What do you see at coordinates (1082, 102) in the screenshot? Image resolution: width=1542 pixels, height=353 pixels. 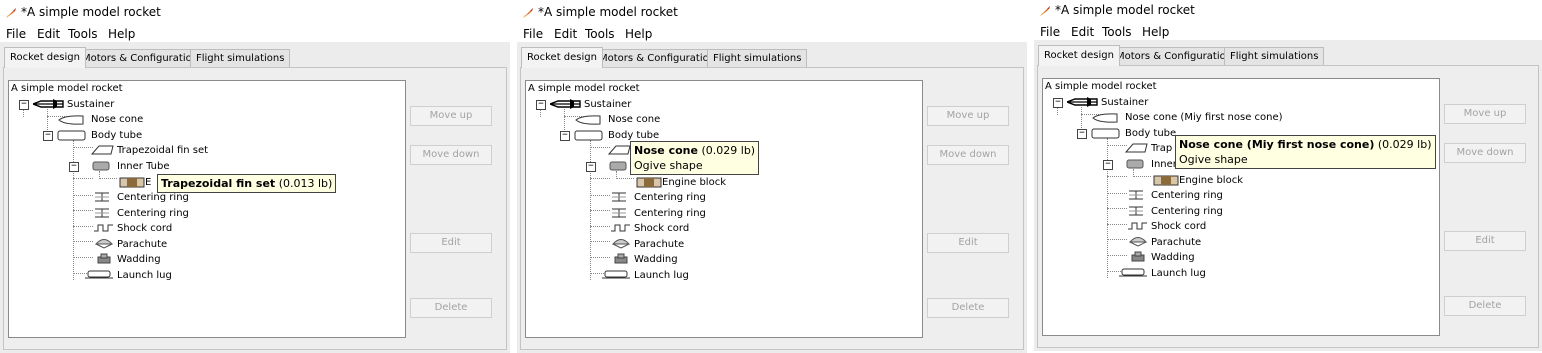 I see `stage-icon` at bounding box center [1082, 102].